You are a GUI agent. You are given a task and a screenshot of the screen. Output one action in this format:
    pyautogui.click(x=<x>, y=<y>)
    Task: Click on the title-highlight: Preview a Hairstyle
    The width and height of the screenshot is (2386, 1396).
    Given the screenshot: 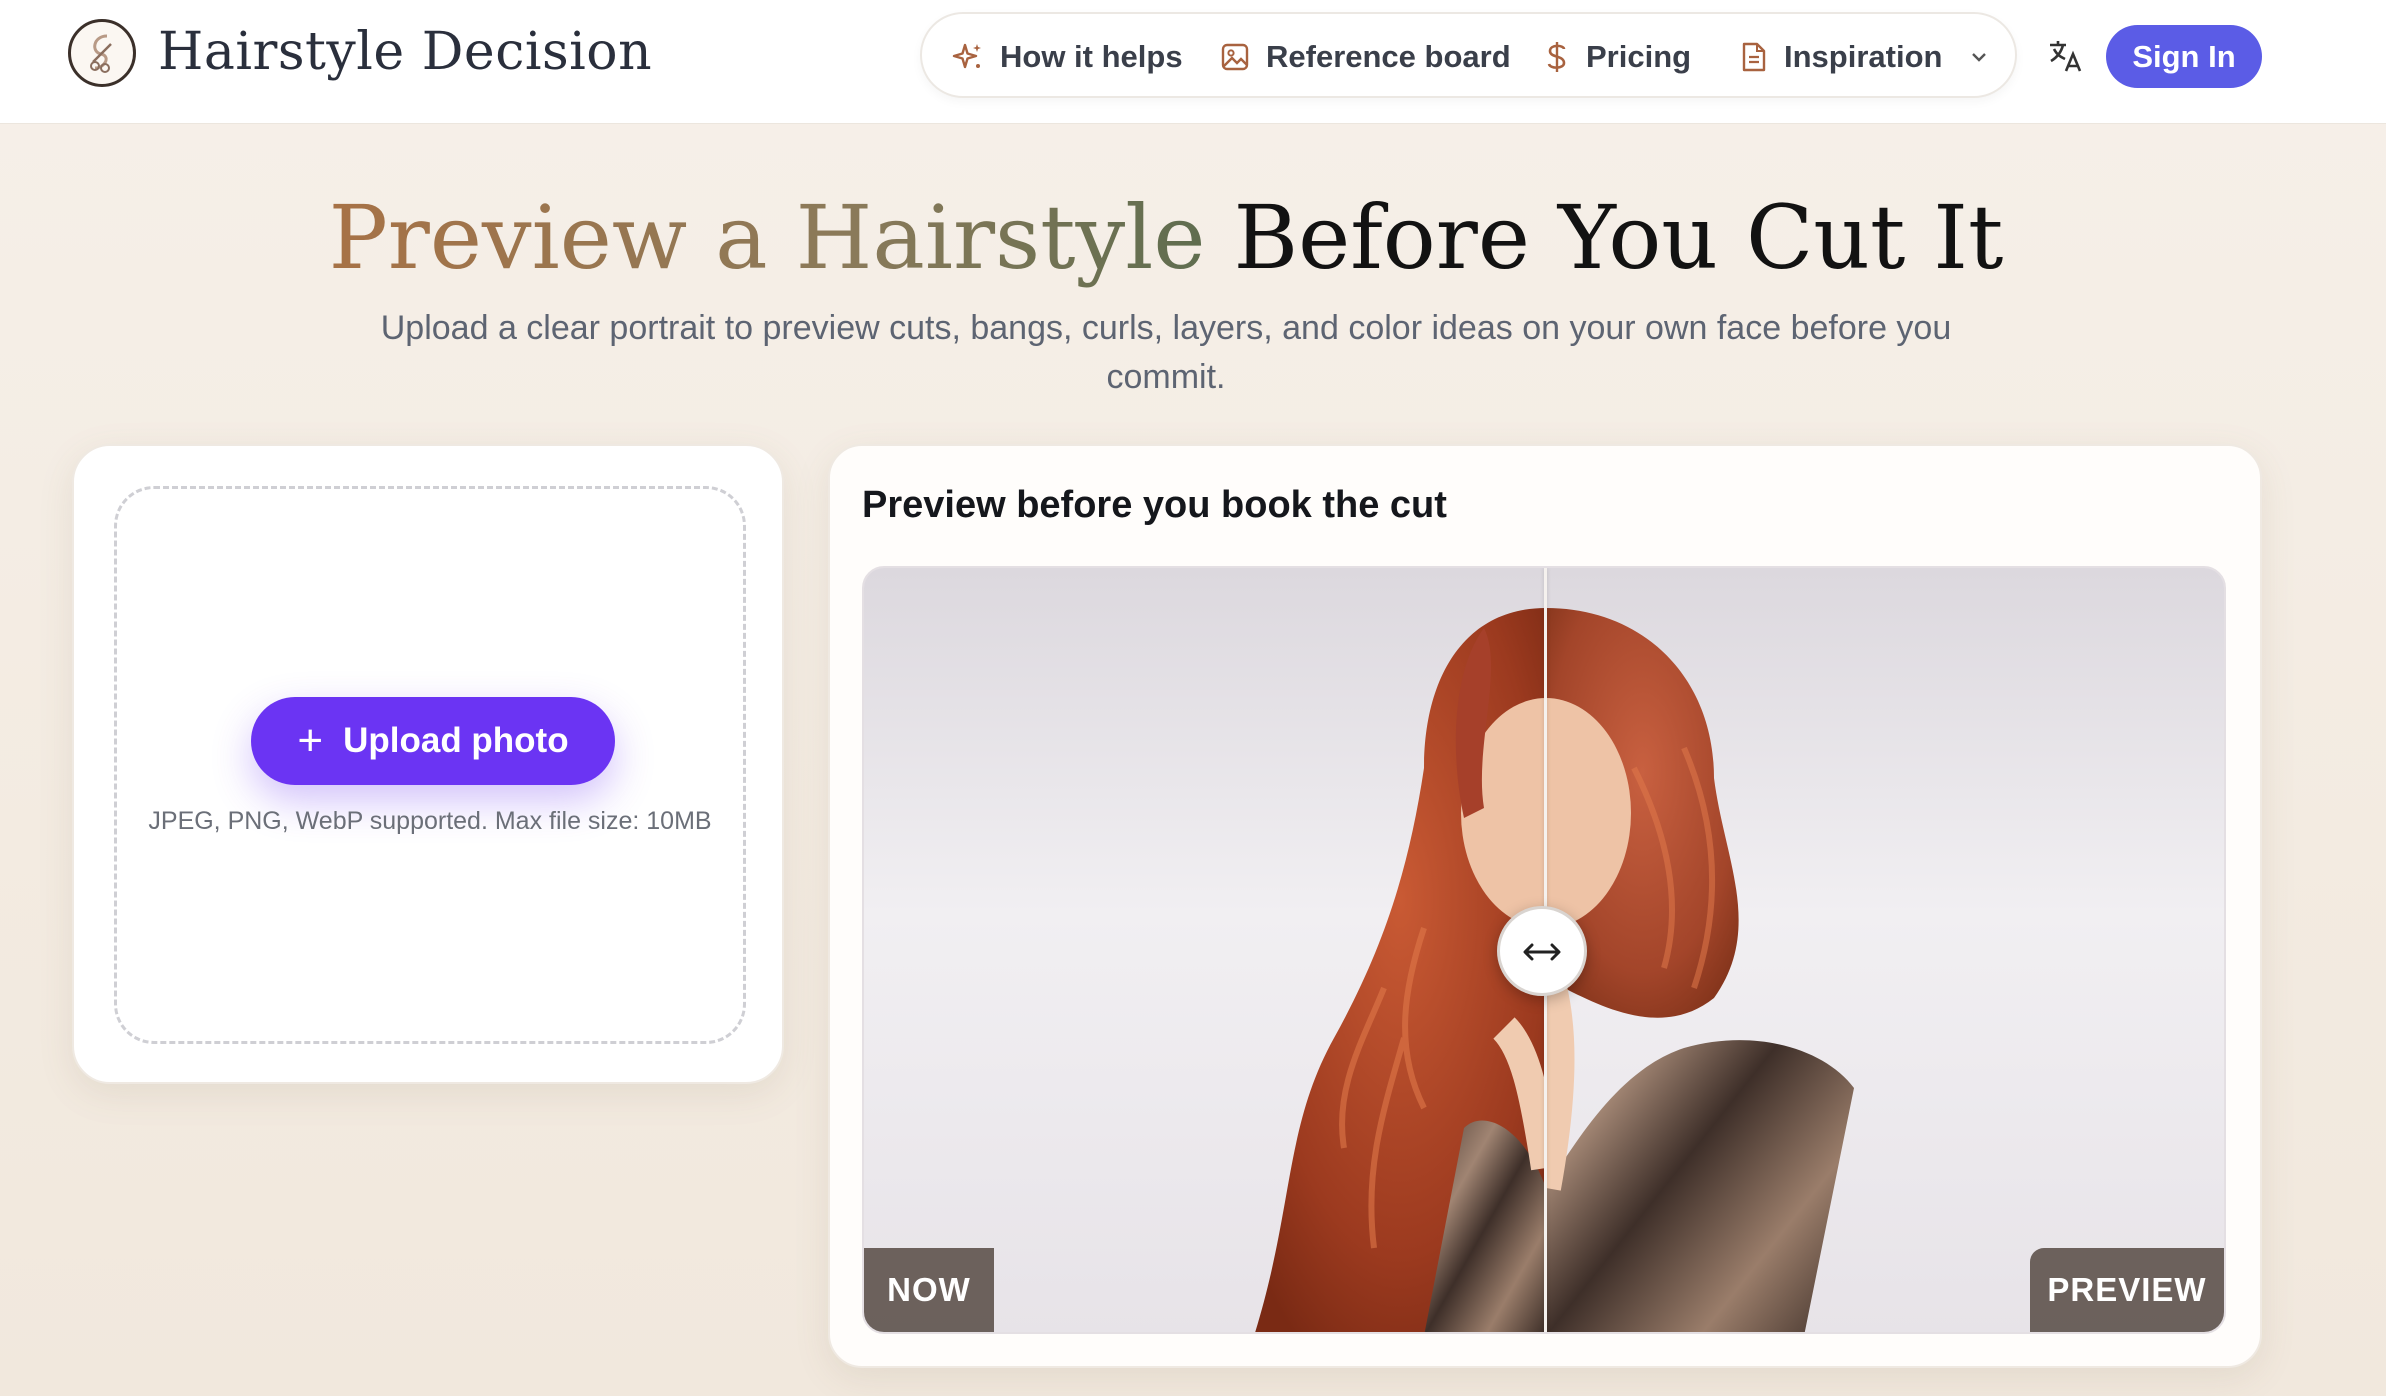 What is the action you would take?
    pyautogui.click(x=767, y=237)
    